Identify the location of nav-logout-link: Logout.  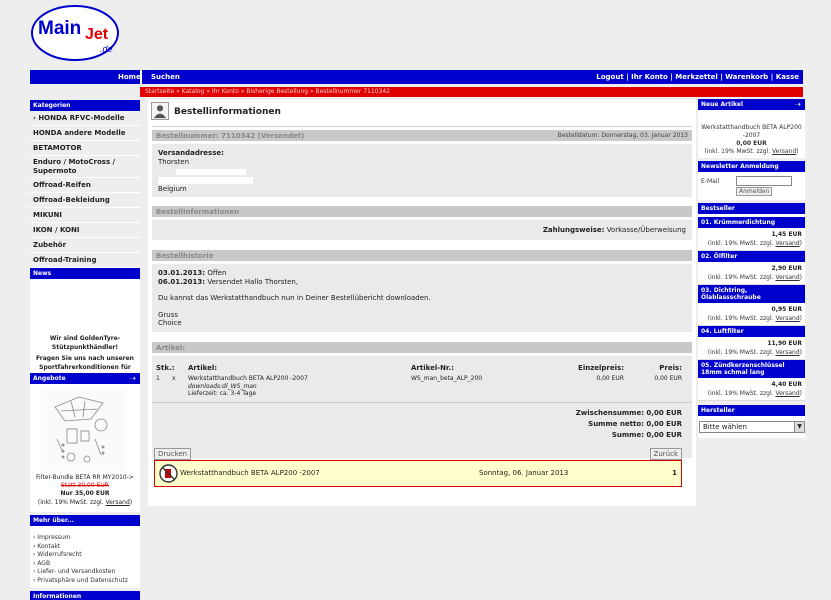
(609, 77).